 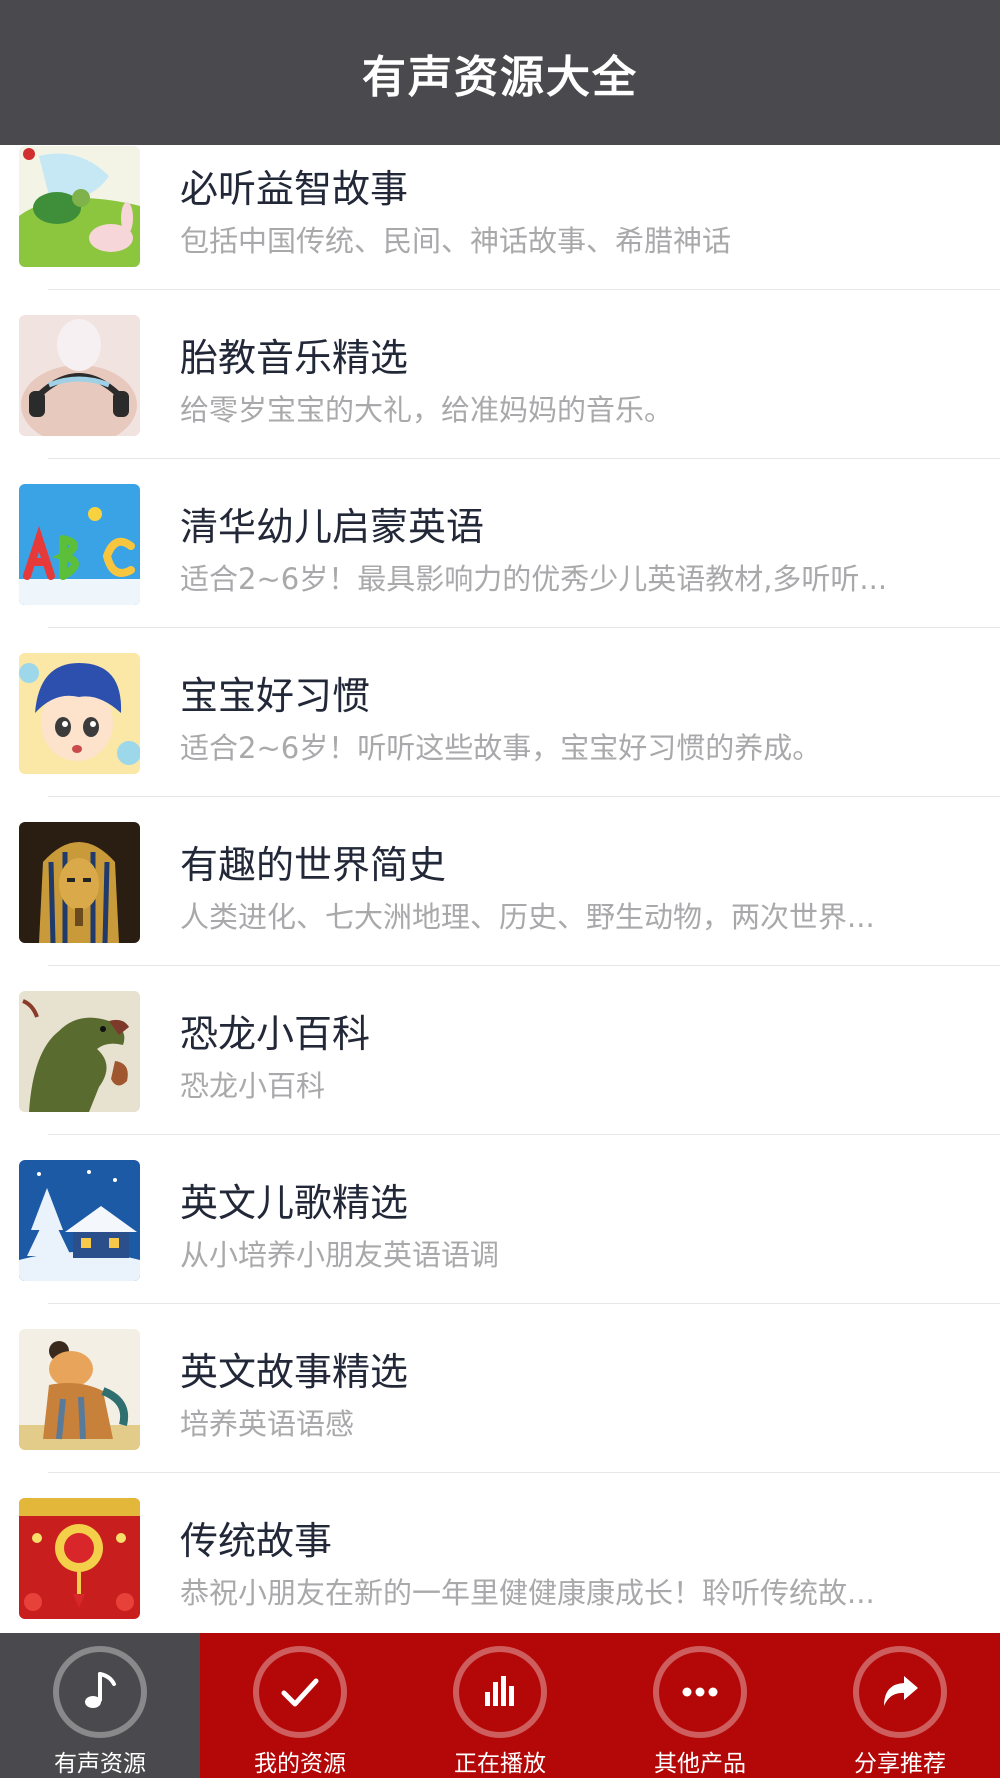 What do you see at coordinates (100, 1764) in the screenshot?
I see `tab-label: 有声资源` at bounding box center [100, 1764].